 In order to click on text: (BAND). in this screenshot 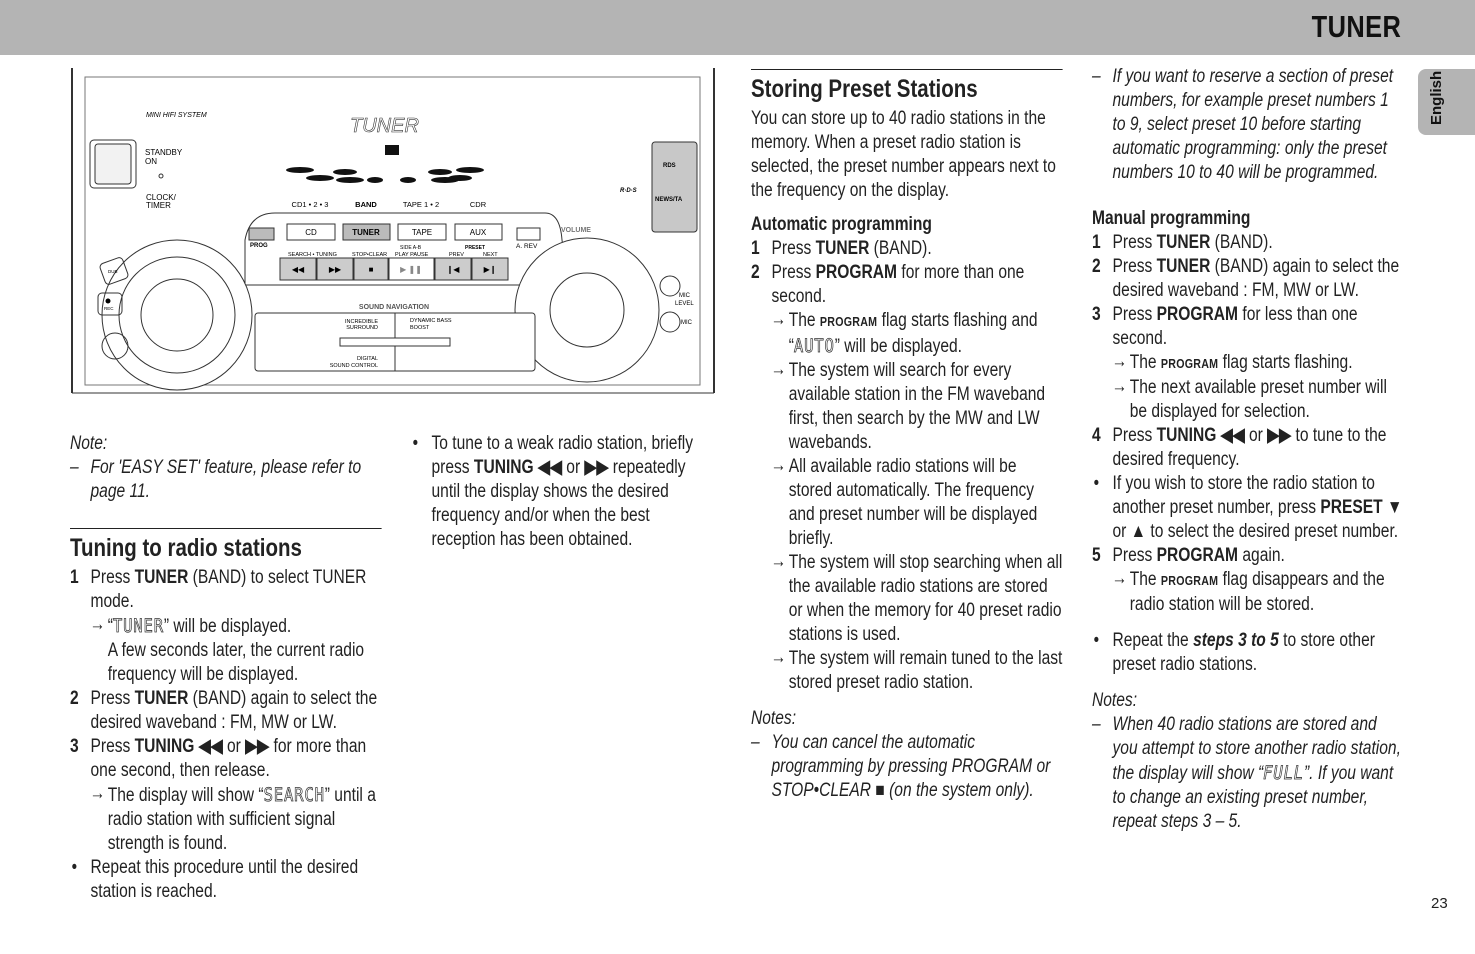, I will do `click(1241, 242)`.